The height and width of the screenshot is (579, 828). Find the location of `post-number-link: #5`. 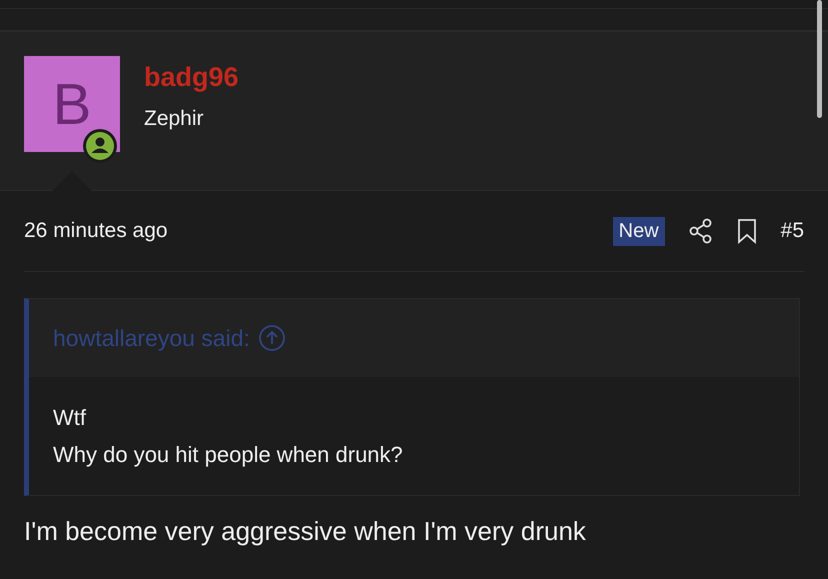

post-number-link: #5 is located at coordinates (792, 231).